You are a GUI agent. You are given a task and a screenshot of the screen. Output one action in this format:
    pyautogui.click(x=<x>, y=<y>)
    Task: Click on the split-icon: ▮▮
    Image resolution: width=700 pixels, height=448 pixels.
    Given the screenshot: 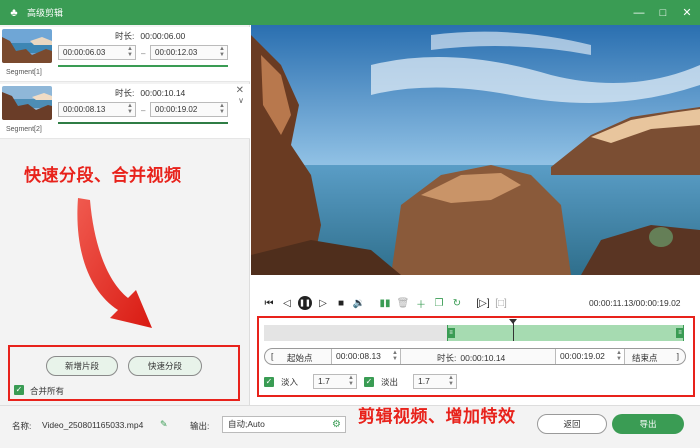 What is the action you would take?
    pyautogui.click(x=385, y=303)
    